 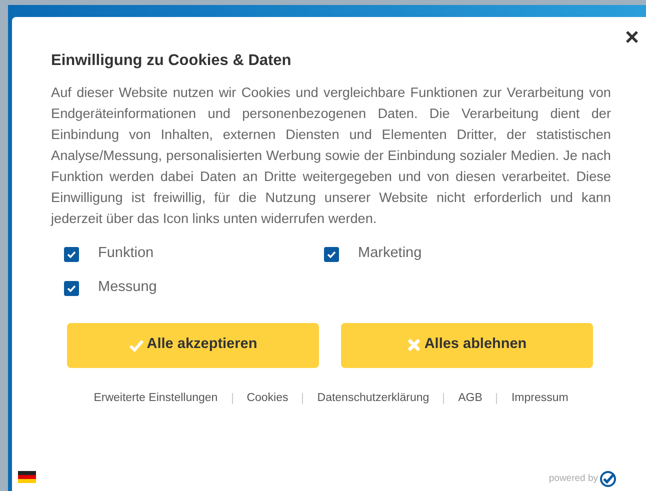 What do you see at coordinates (126, 254) in the screenshot?
I see `option-label: Funktion` at bounding box center [126, 254].